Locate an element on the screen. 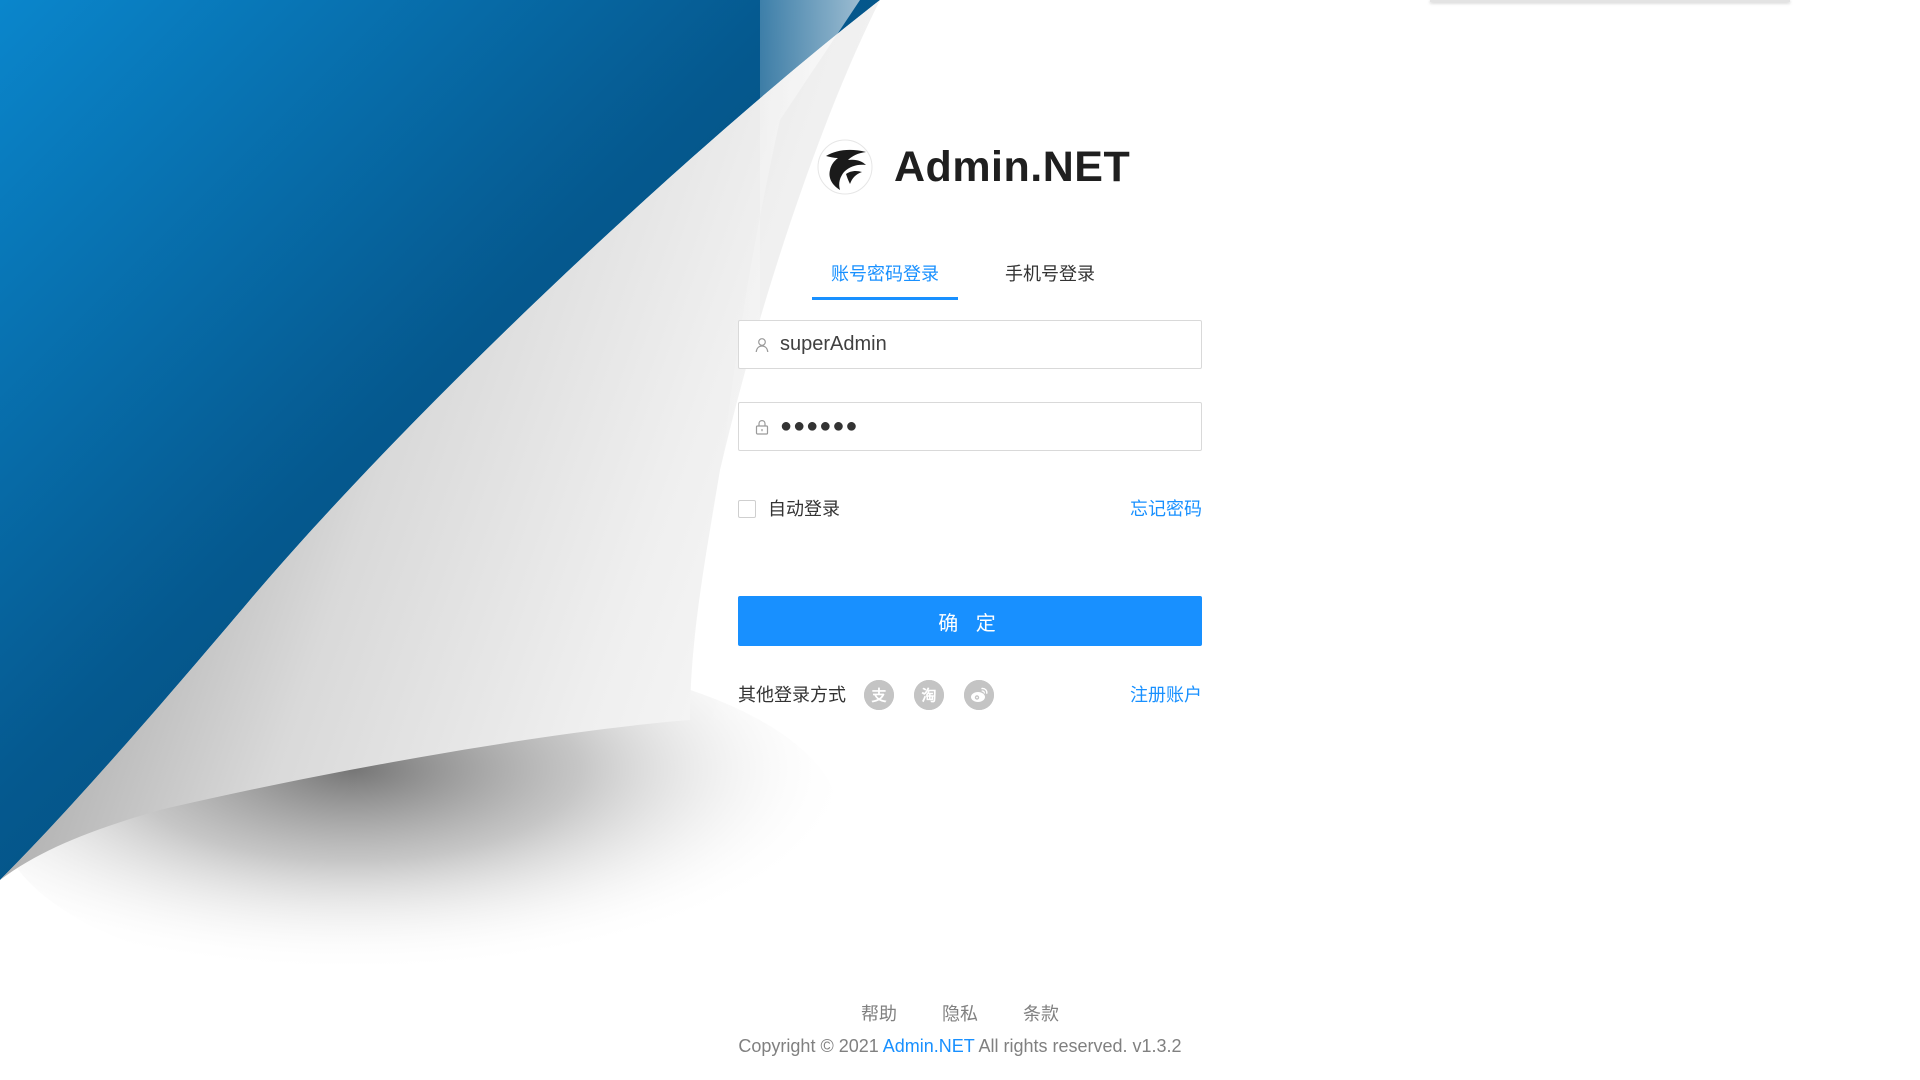 This screenshot has height=1080, width=1920. alipay-icon: 支 is located at coordinates (879, 695).